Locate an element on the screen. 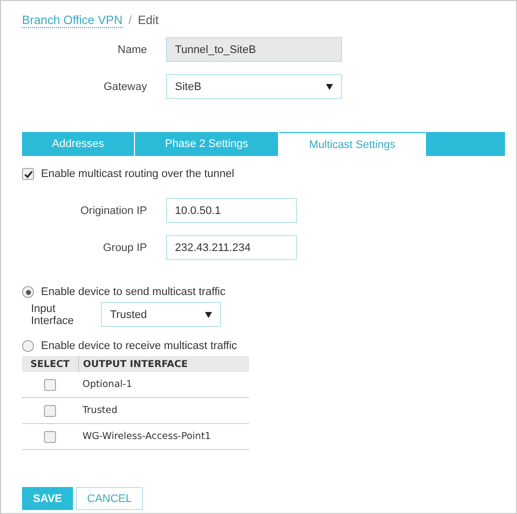 The width and height of the screenshot is (517, 514). input-field: 232.43.211.234 is located at coordinates (231, 247).